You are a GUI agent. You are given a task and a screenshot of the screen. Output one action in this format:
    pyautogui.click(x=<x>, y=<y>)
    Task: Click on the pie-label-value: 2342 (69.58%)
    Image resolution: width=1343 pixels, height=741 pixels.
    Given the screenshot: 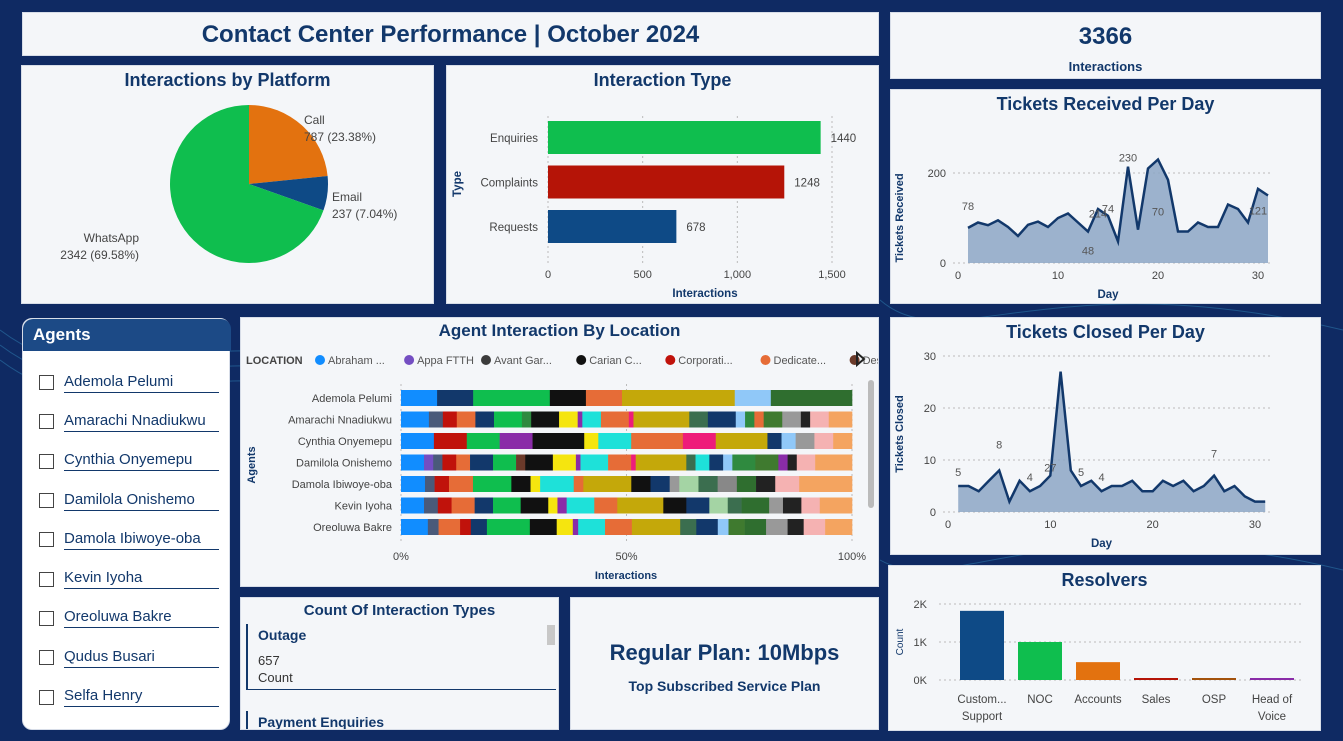 What is the action you would take?
    pyautogui.click(x=99, y=255)
    